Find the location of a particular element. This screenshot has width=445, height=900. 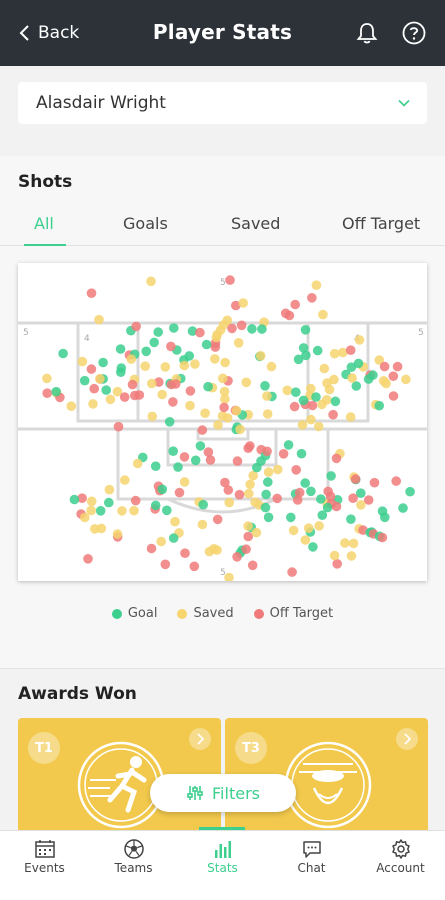

nav-item-teams: Teams is located at coordinates (133, 865).